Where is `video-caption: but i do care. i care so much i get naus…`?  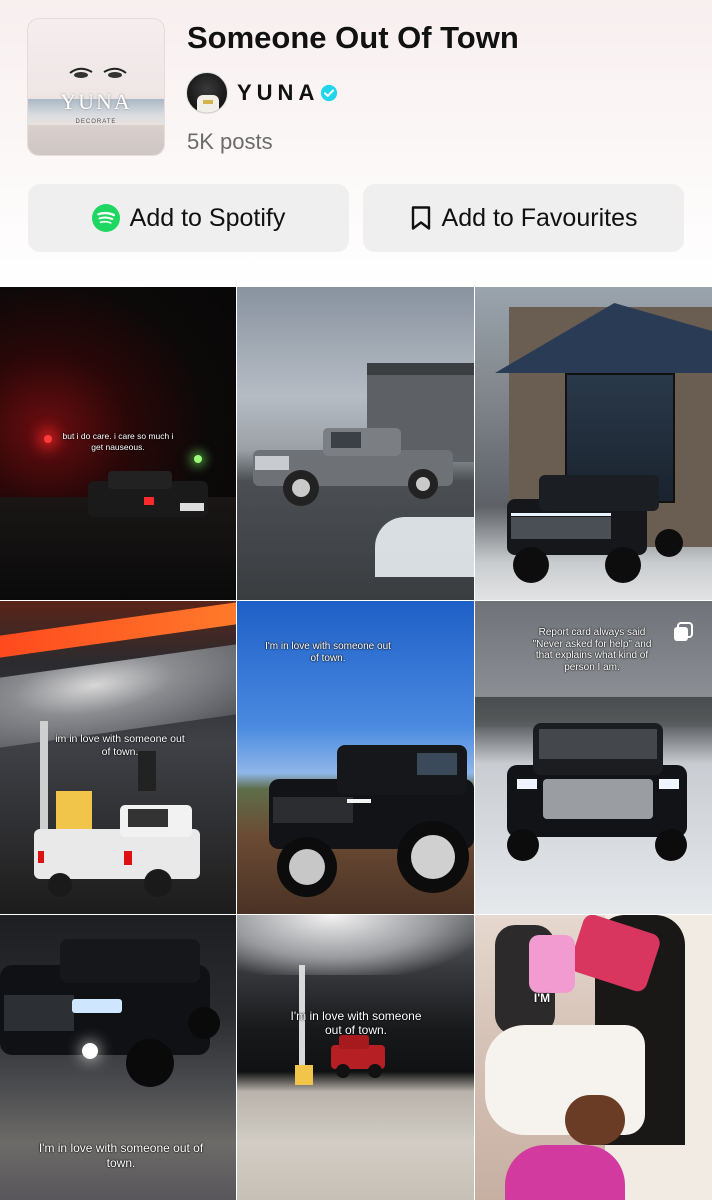 video-caption: but i do care. i care so much i get naus… is located at coordinates (118, 441).